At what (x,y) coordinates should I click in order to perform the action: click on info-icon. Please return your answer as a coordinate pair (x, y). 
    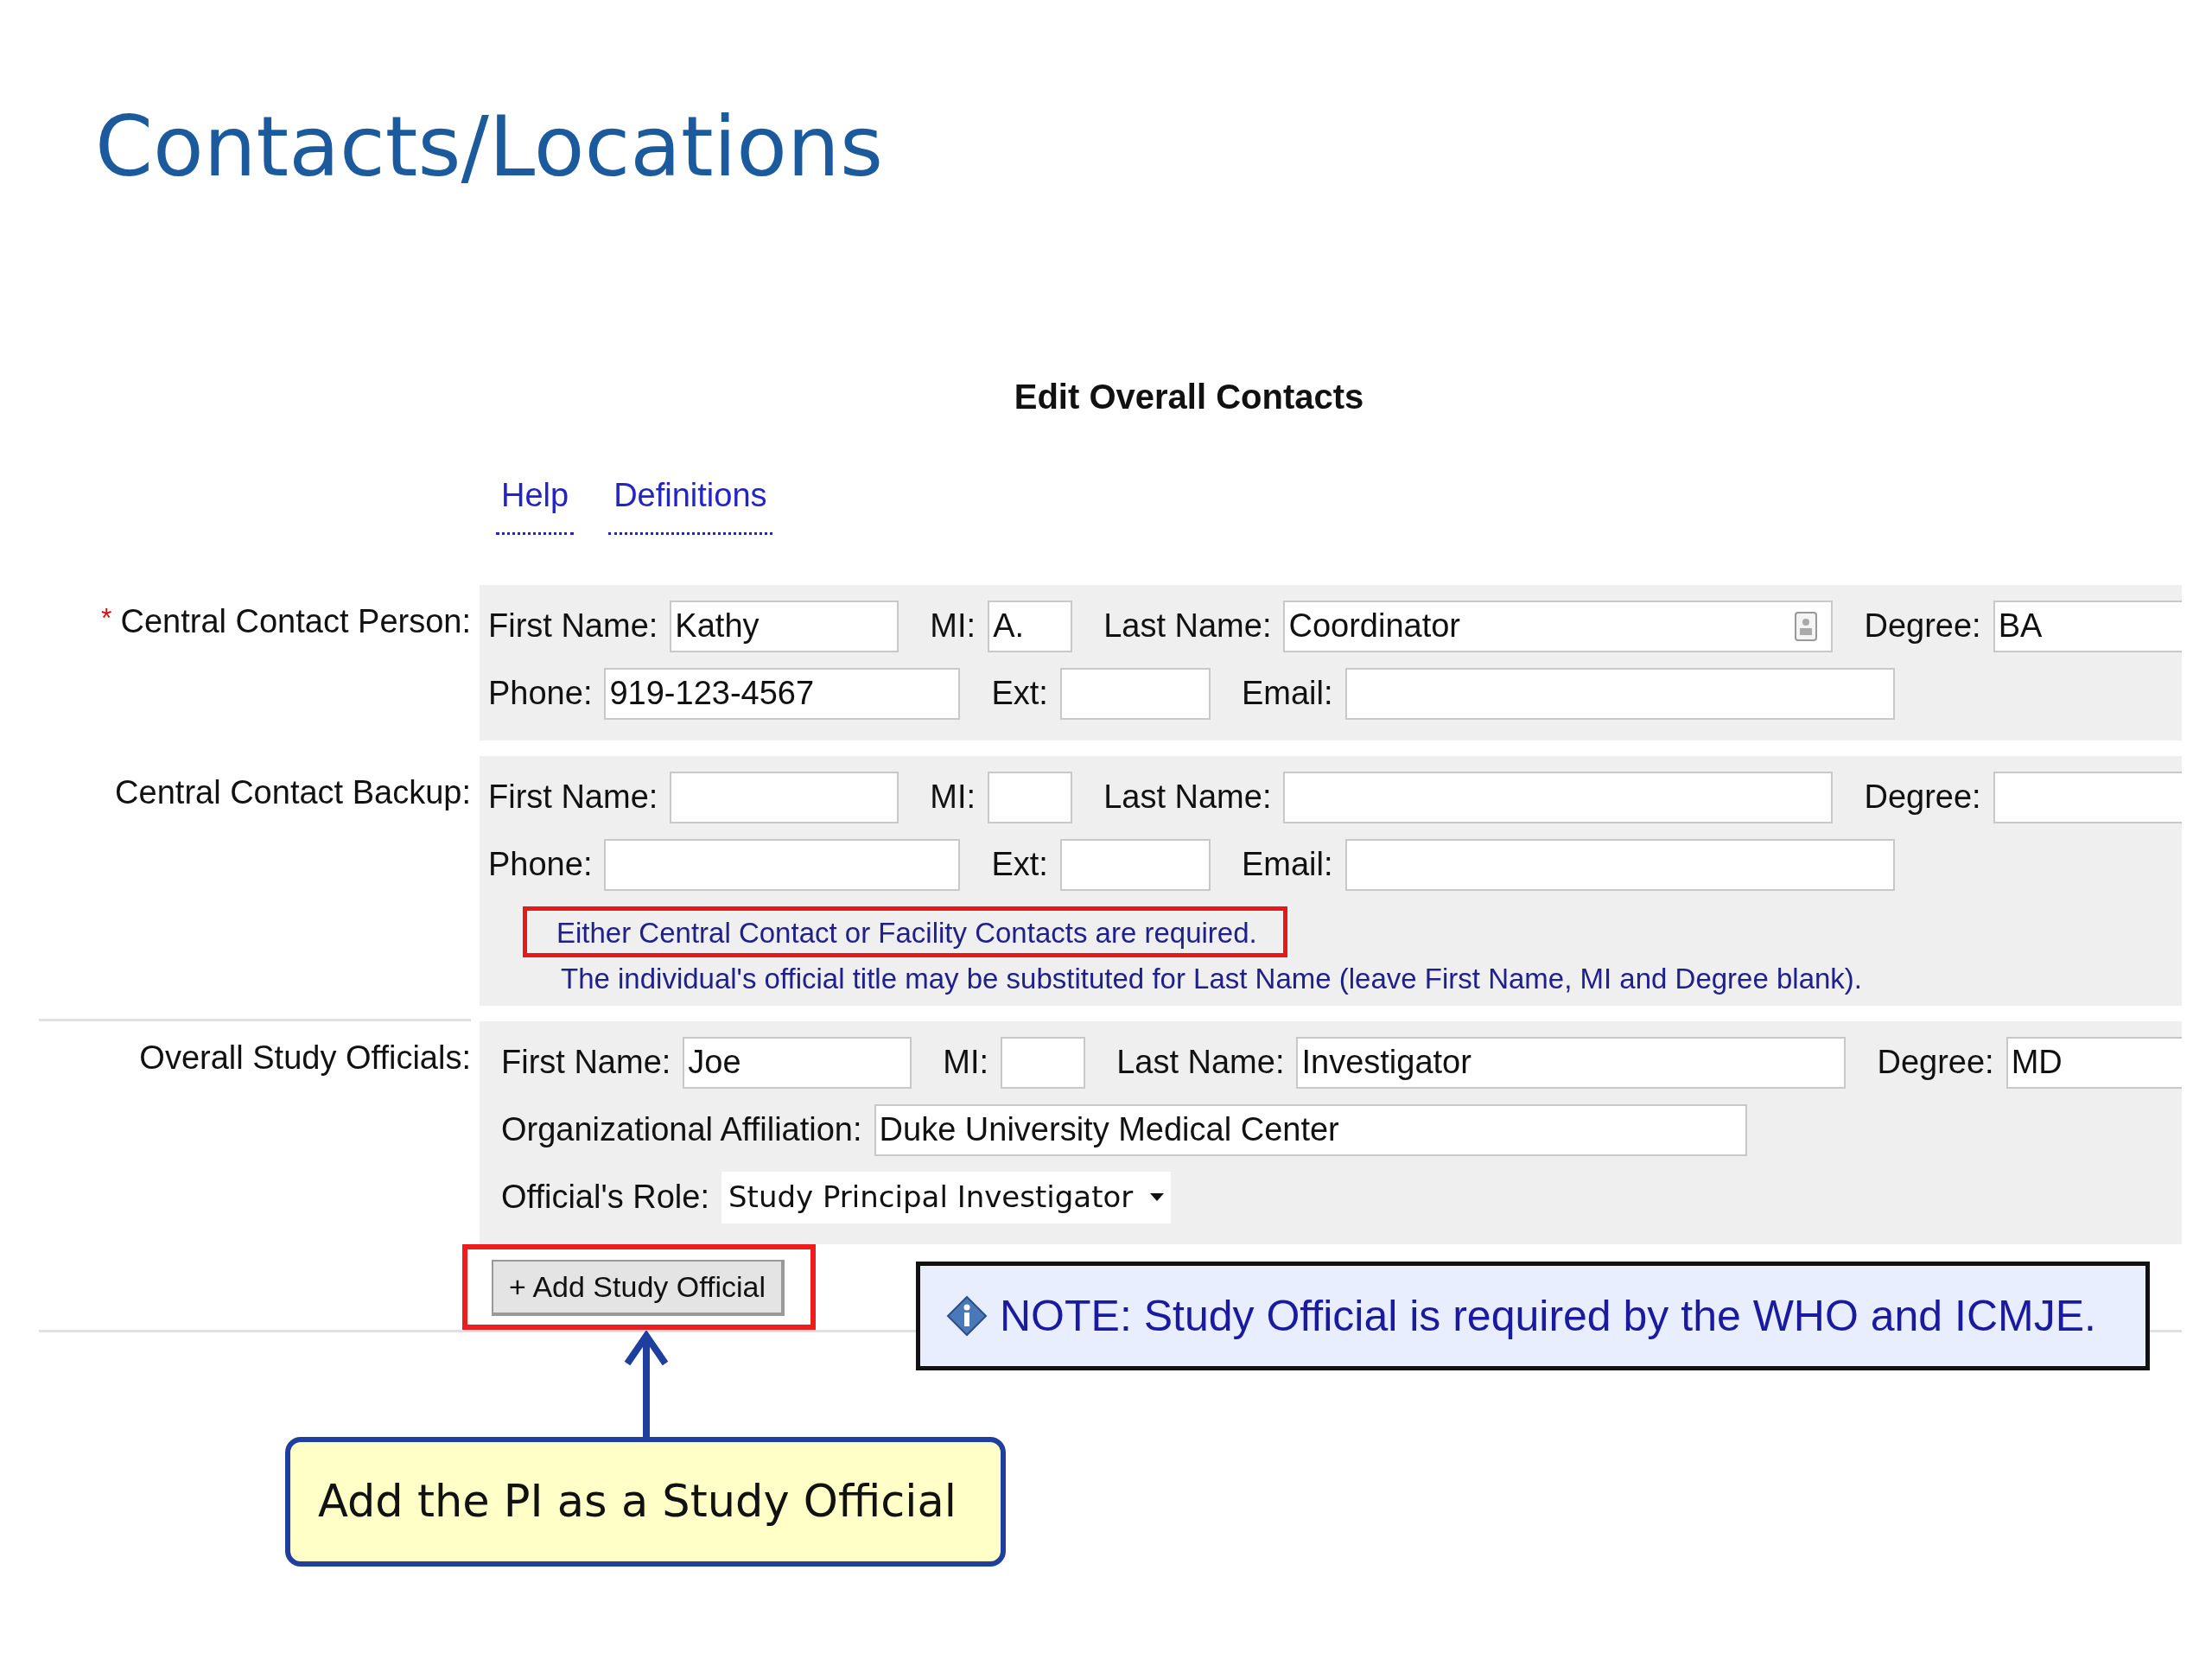
    Looking at the image, I should click on (967, 1316).